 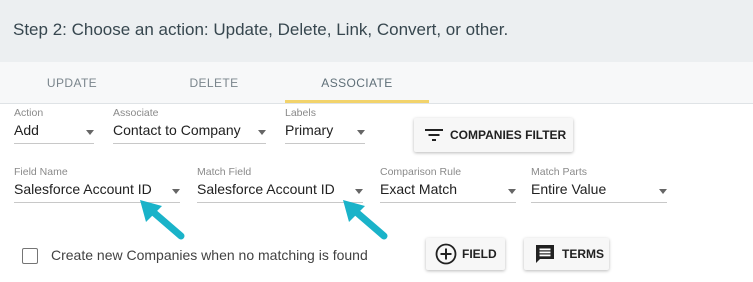 What do you see at coordinates (434, 135) in the screenshot?
I see `filter-icon` at bounding box center [434, 135].